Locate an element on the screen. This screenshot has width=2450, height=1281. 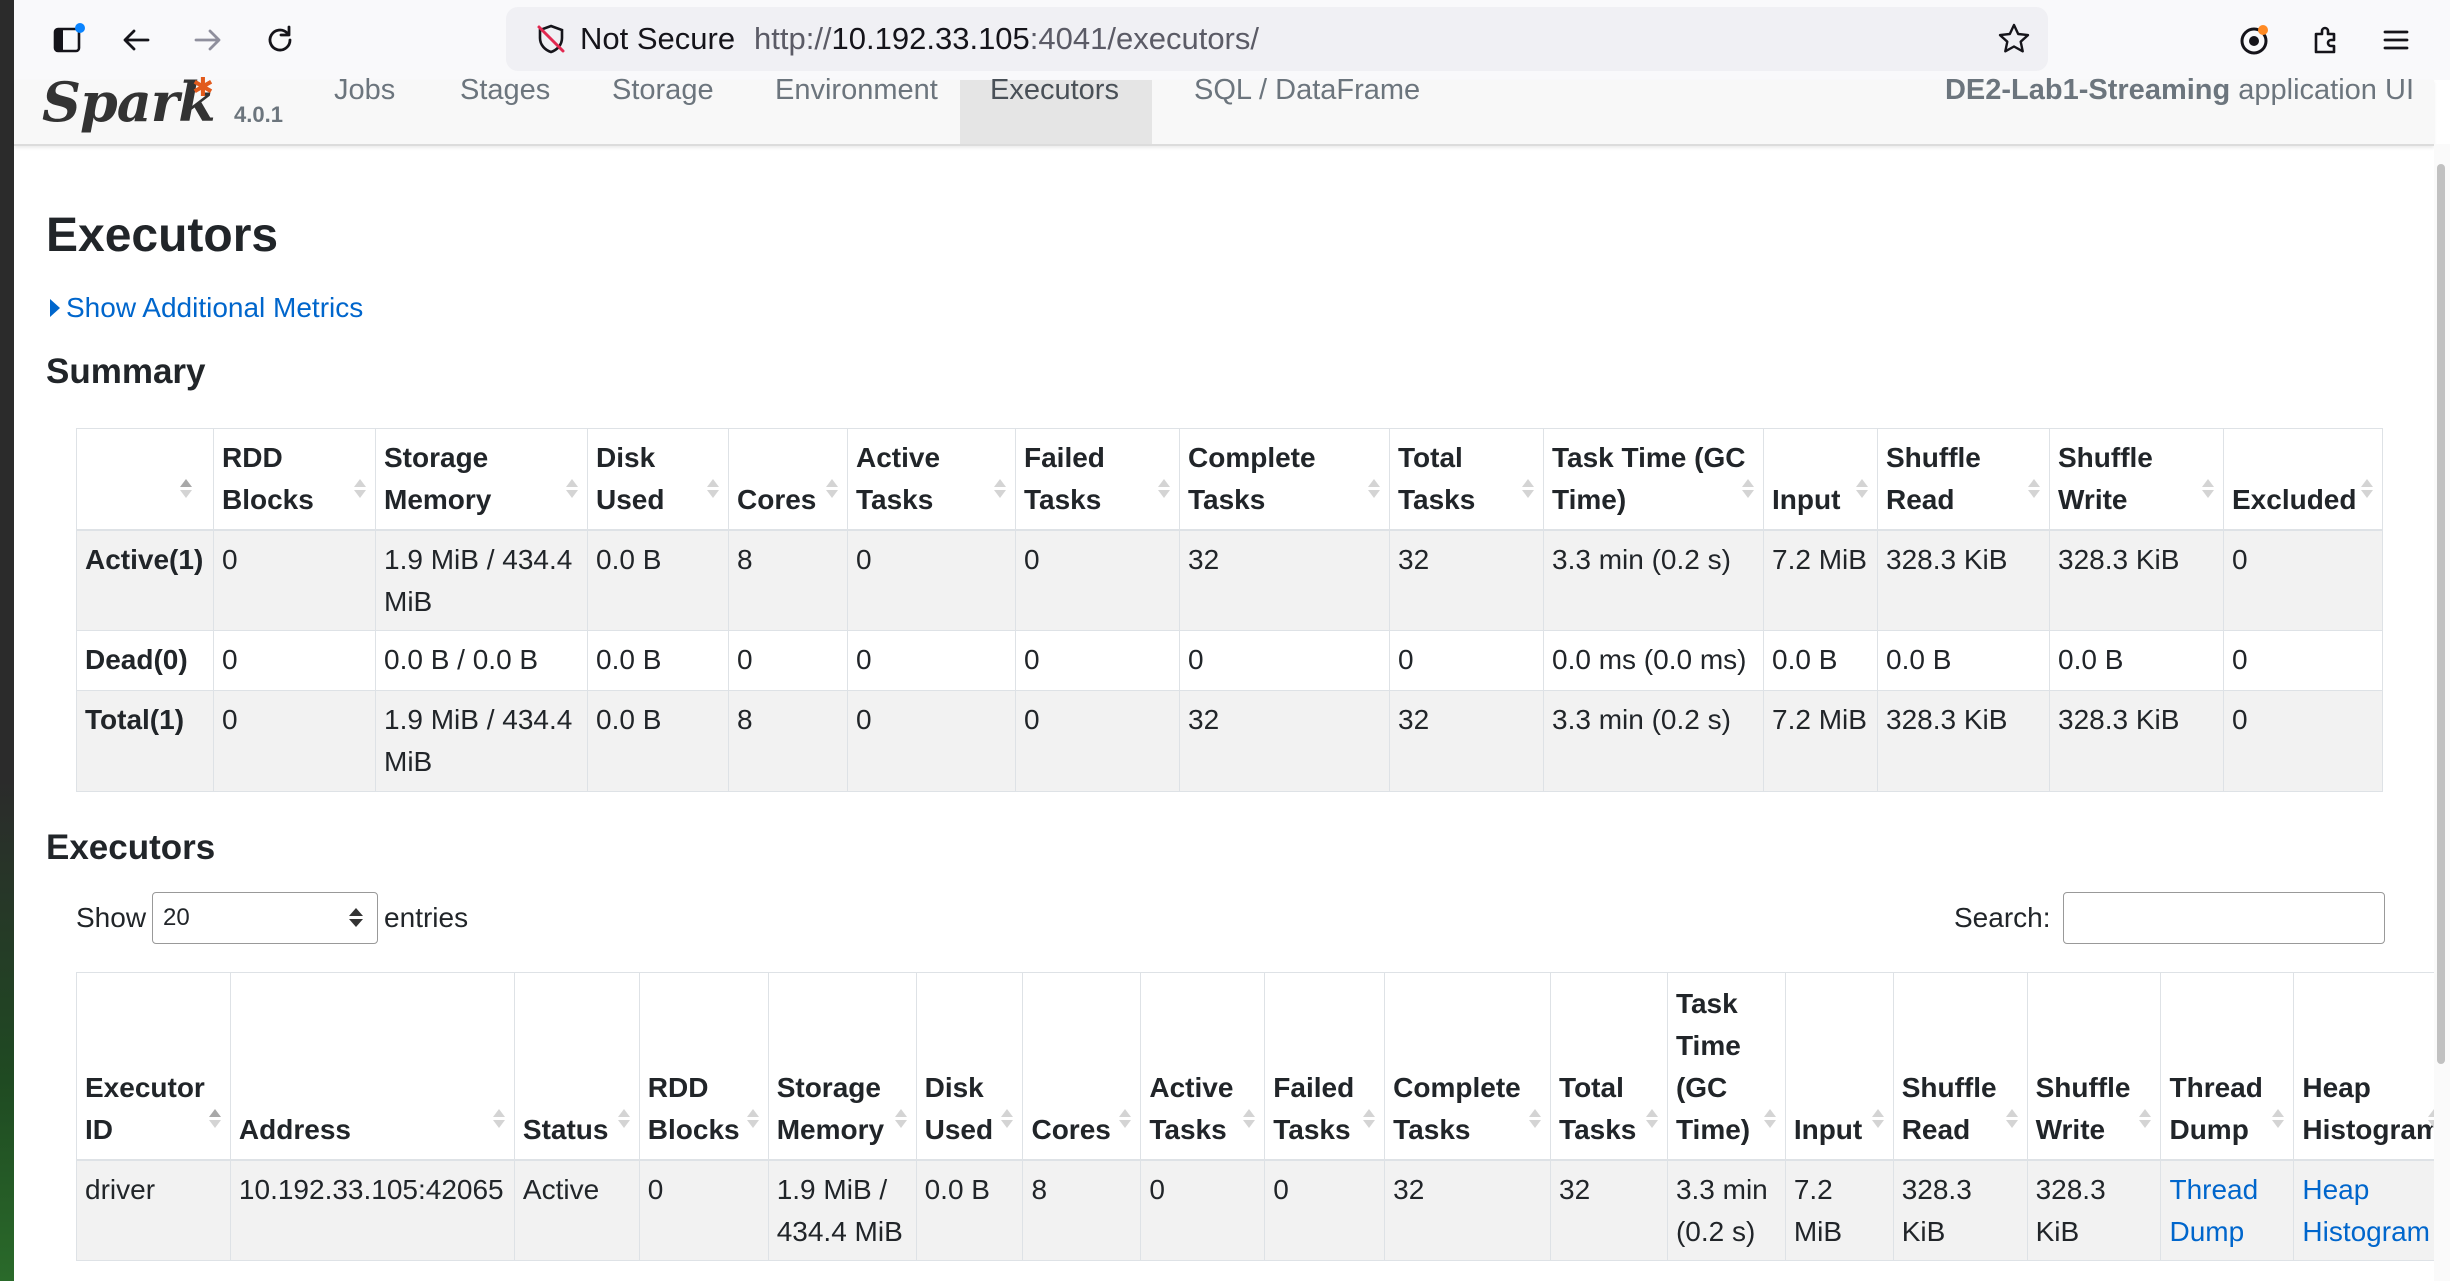
executors-col-header: Executor ID is located at coordinates (153, 1066).